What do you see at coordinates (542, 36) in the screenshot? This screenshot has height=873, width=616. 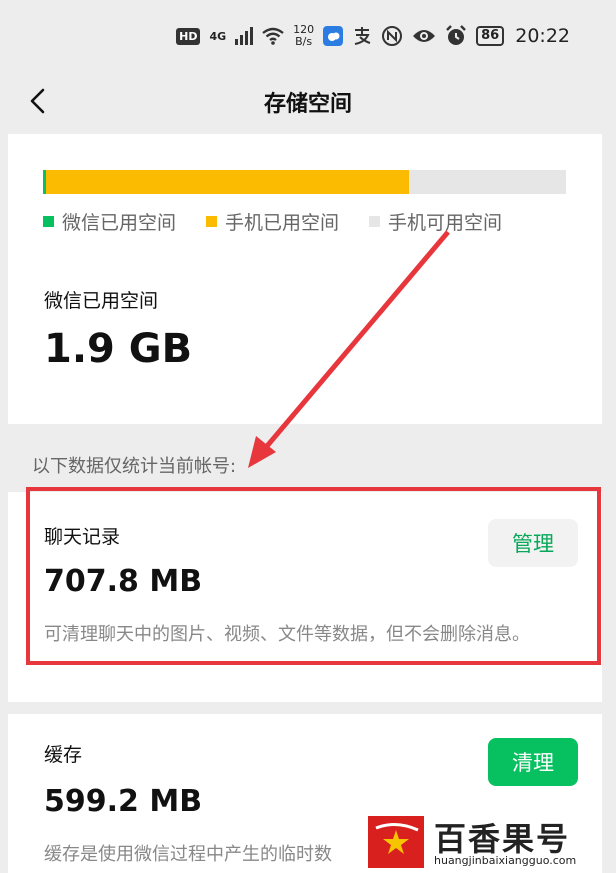 I see `status-time: 20:22` at bounding box center [542, 36].